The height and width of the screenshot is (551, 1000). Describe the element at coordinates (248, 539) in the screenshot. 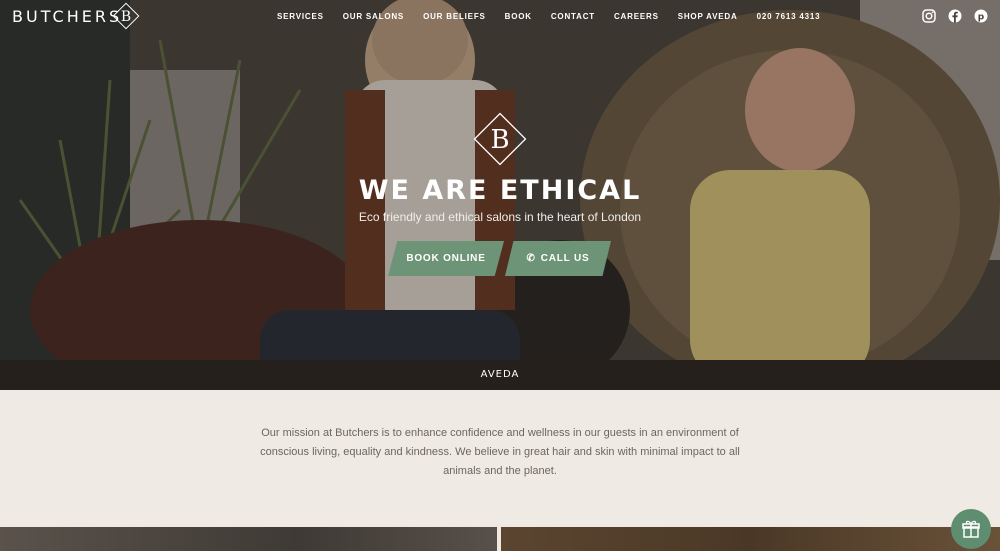

I see `gallery-image-left` at that location.